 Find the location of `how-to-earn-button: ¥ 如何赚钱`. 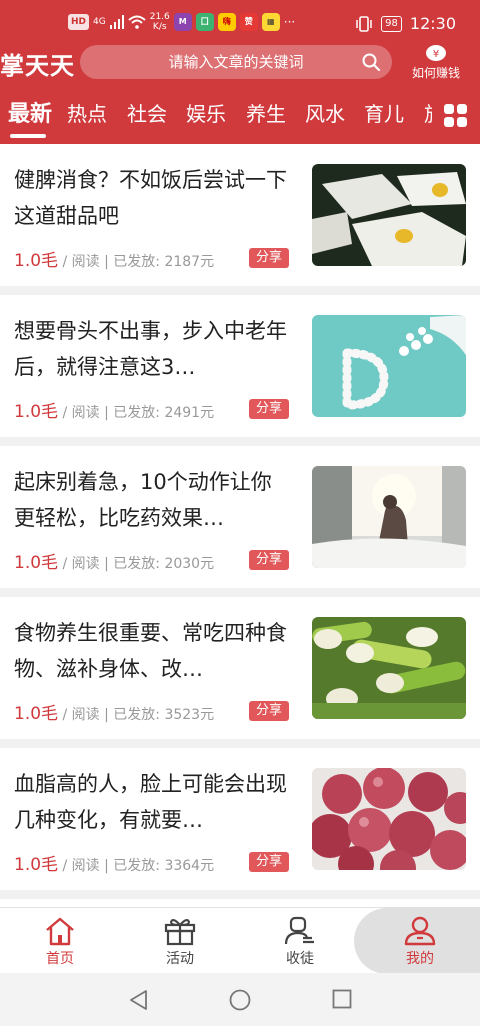

how-to-earn-button: ¥ 如何赚钱 is located at coordinates (436, 62).